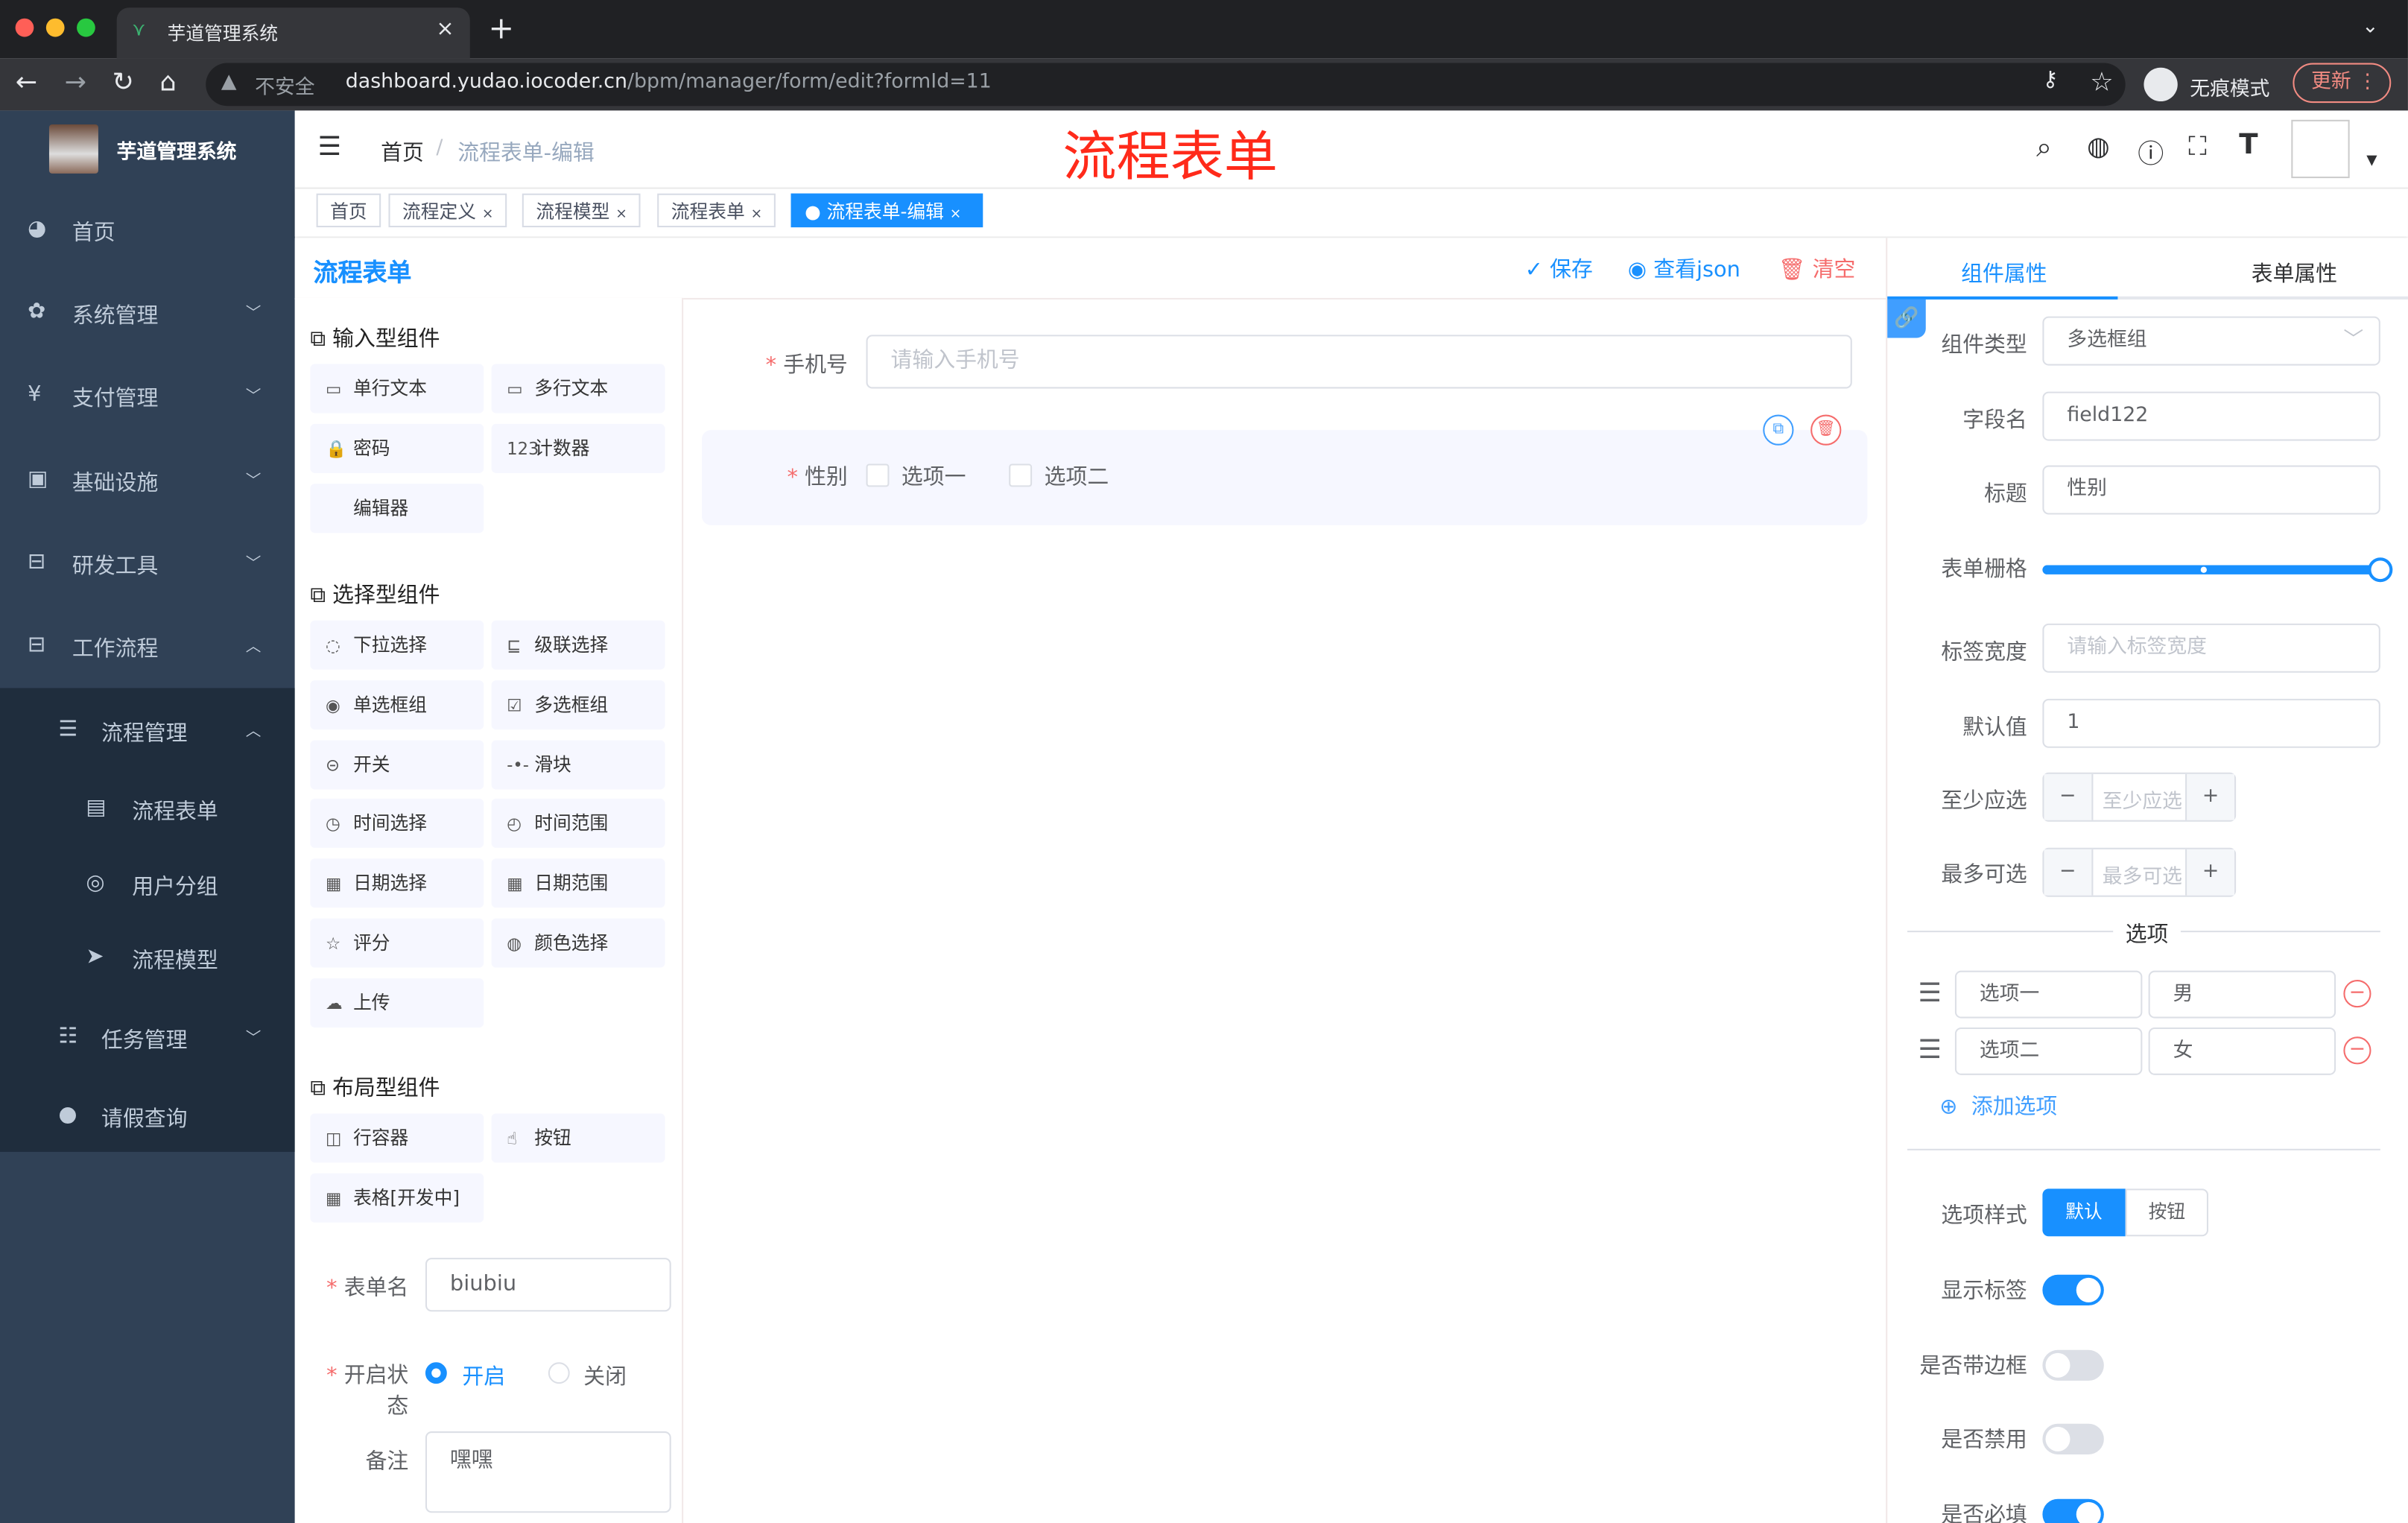  I want to click on search-icon: ⌕, so click(2044, 148).